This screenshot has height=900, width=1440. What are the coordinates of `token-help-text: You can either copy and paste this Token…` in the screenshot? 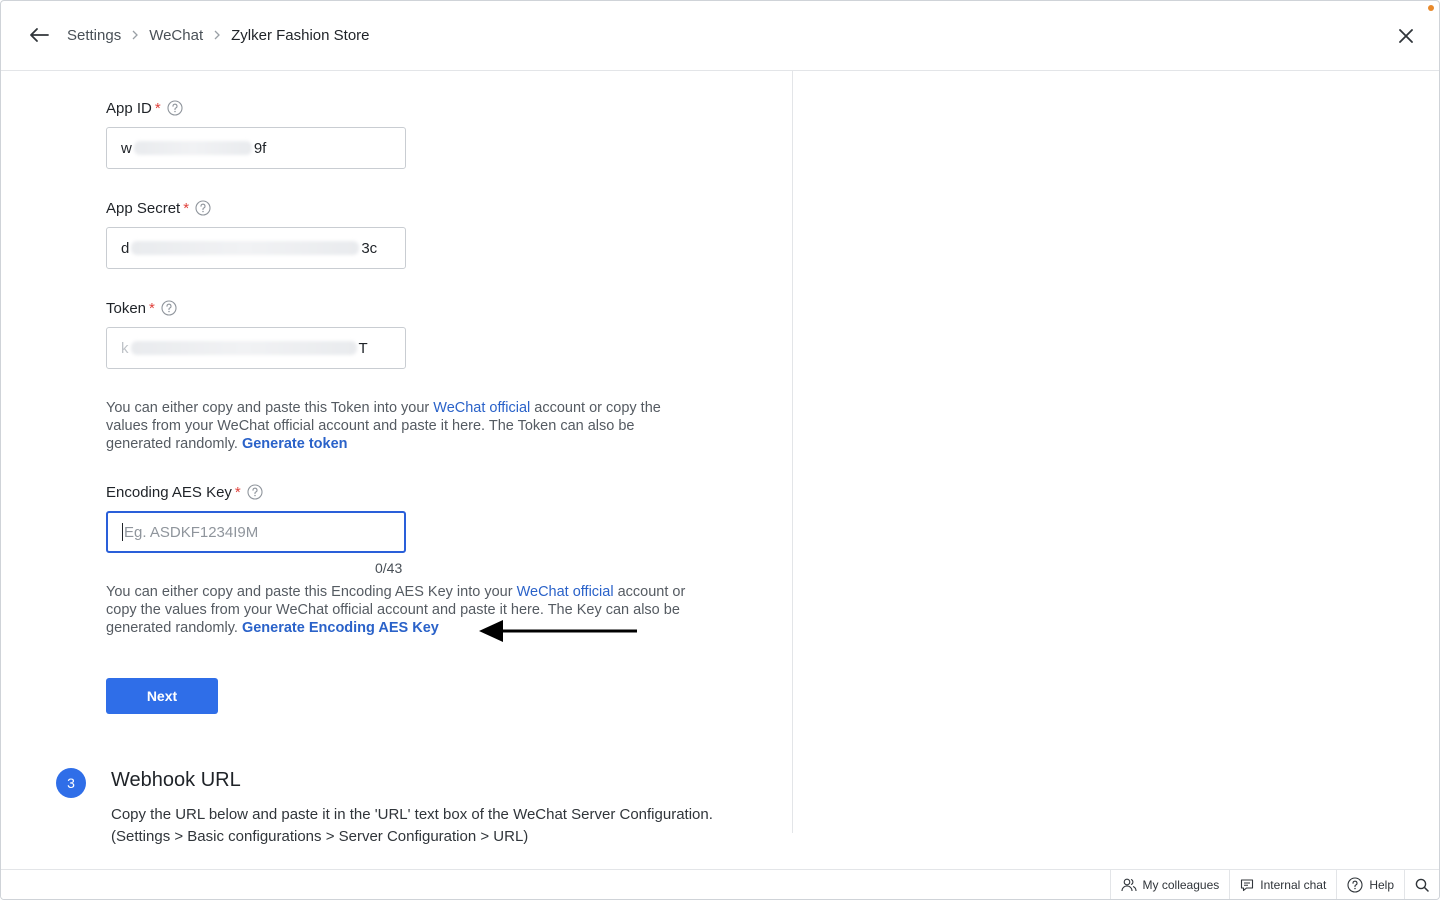 It's located at (383, 426).